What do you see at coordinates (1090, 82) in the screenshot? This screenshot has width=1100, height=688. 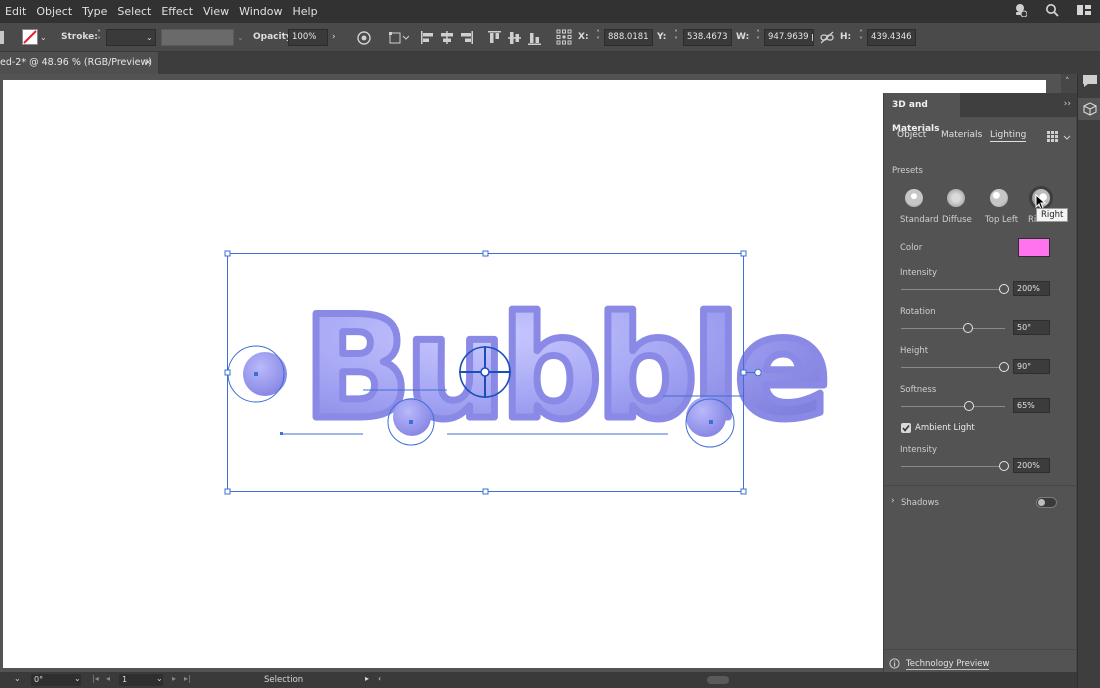 I see `comments-icon` at bounding box center [1090, 82].